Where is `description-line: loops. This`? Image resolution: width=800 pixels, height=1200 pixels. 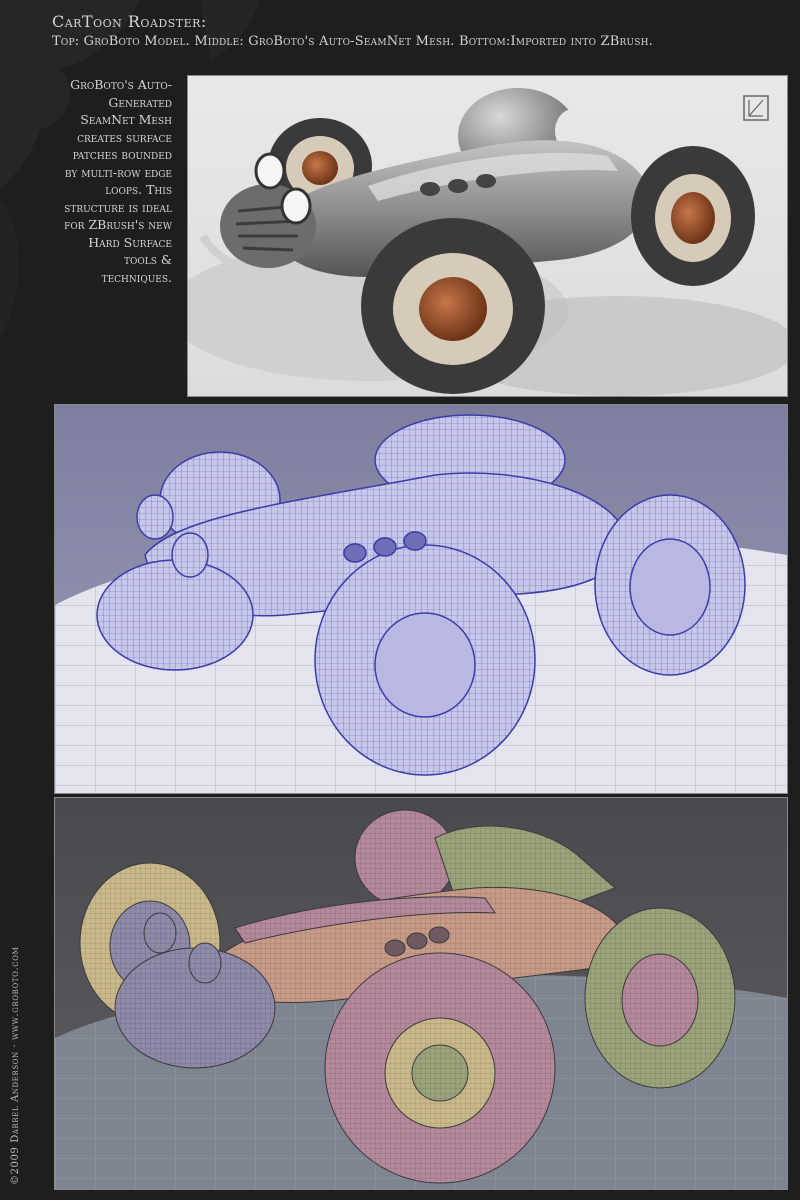 description-line: loops. This is located at coordinates (138, 189).